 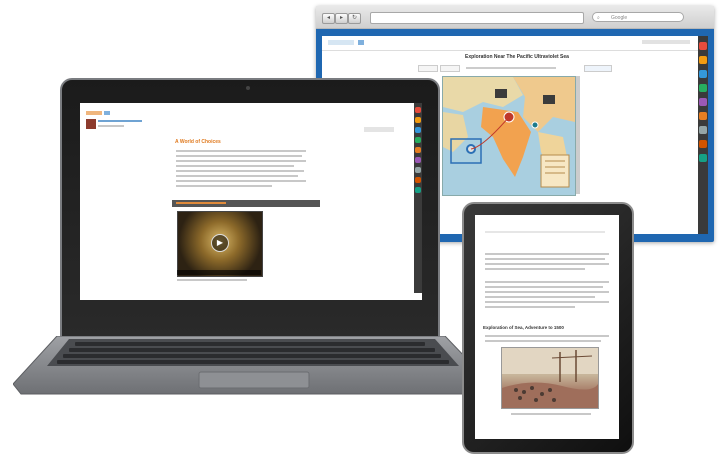 What do you see at coordinates (703, 135) in the screenshot?
I see `browser-app-dock` at bounding box center [703, 135].